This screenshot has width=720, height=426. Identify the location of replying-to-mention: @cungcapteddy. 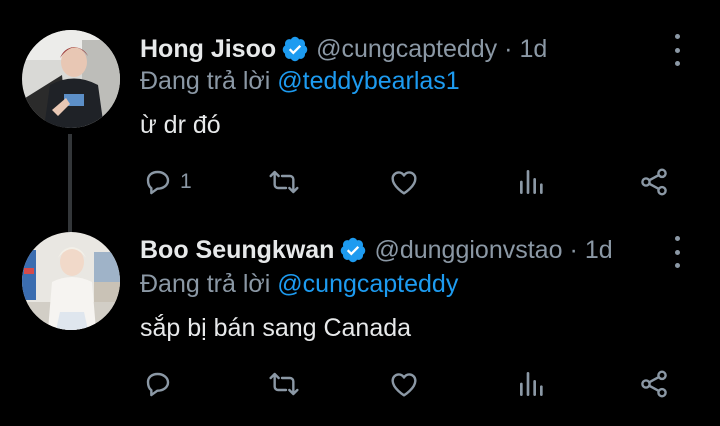
(367, 284).